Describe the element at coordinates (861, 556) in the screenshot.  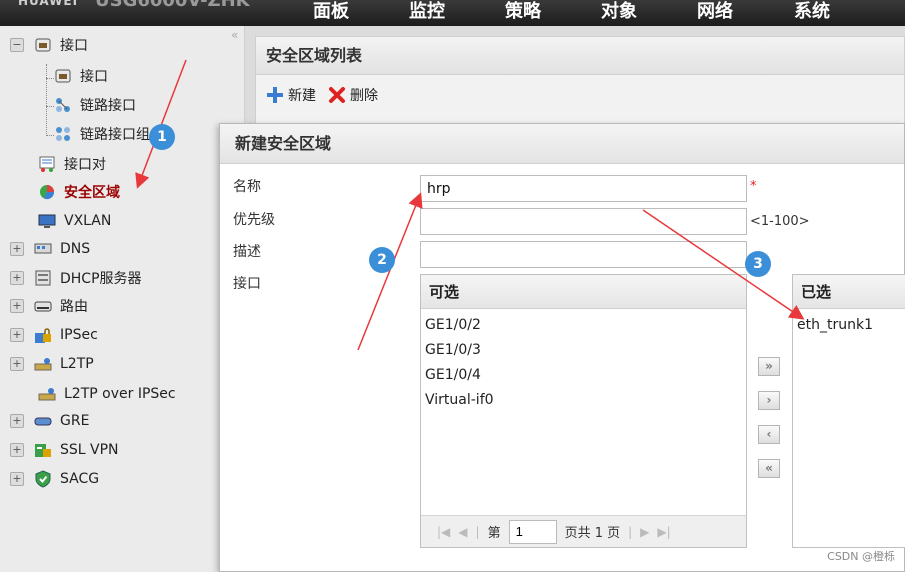
I see `watermark: CSDN @橙栎` at that location.